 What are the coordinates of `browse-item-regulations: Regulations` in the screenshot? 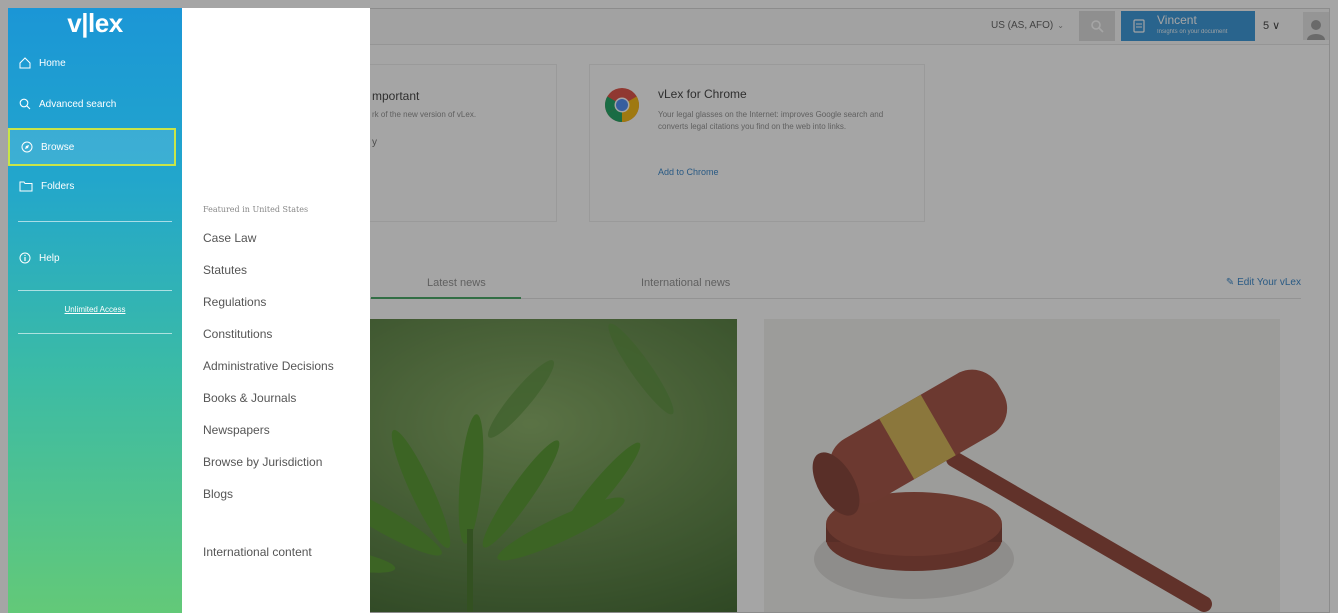 It's located at (234, 302).